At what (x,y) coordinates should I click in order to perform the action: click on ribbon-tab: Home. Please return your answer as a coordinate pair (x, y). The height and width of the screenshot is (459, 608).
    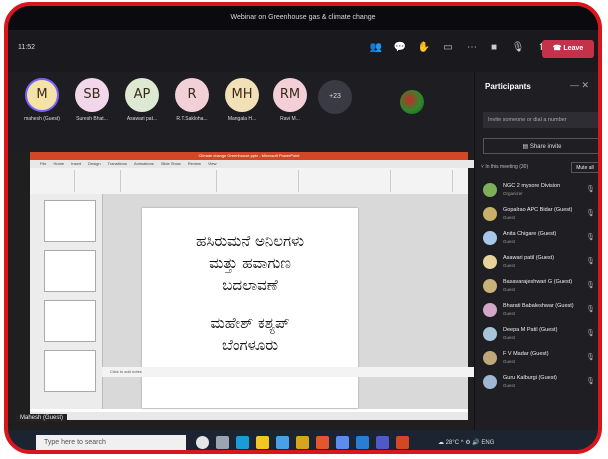
    Looking at the image, I should click on (58, 164).